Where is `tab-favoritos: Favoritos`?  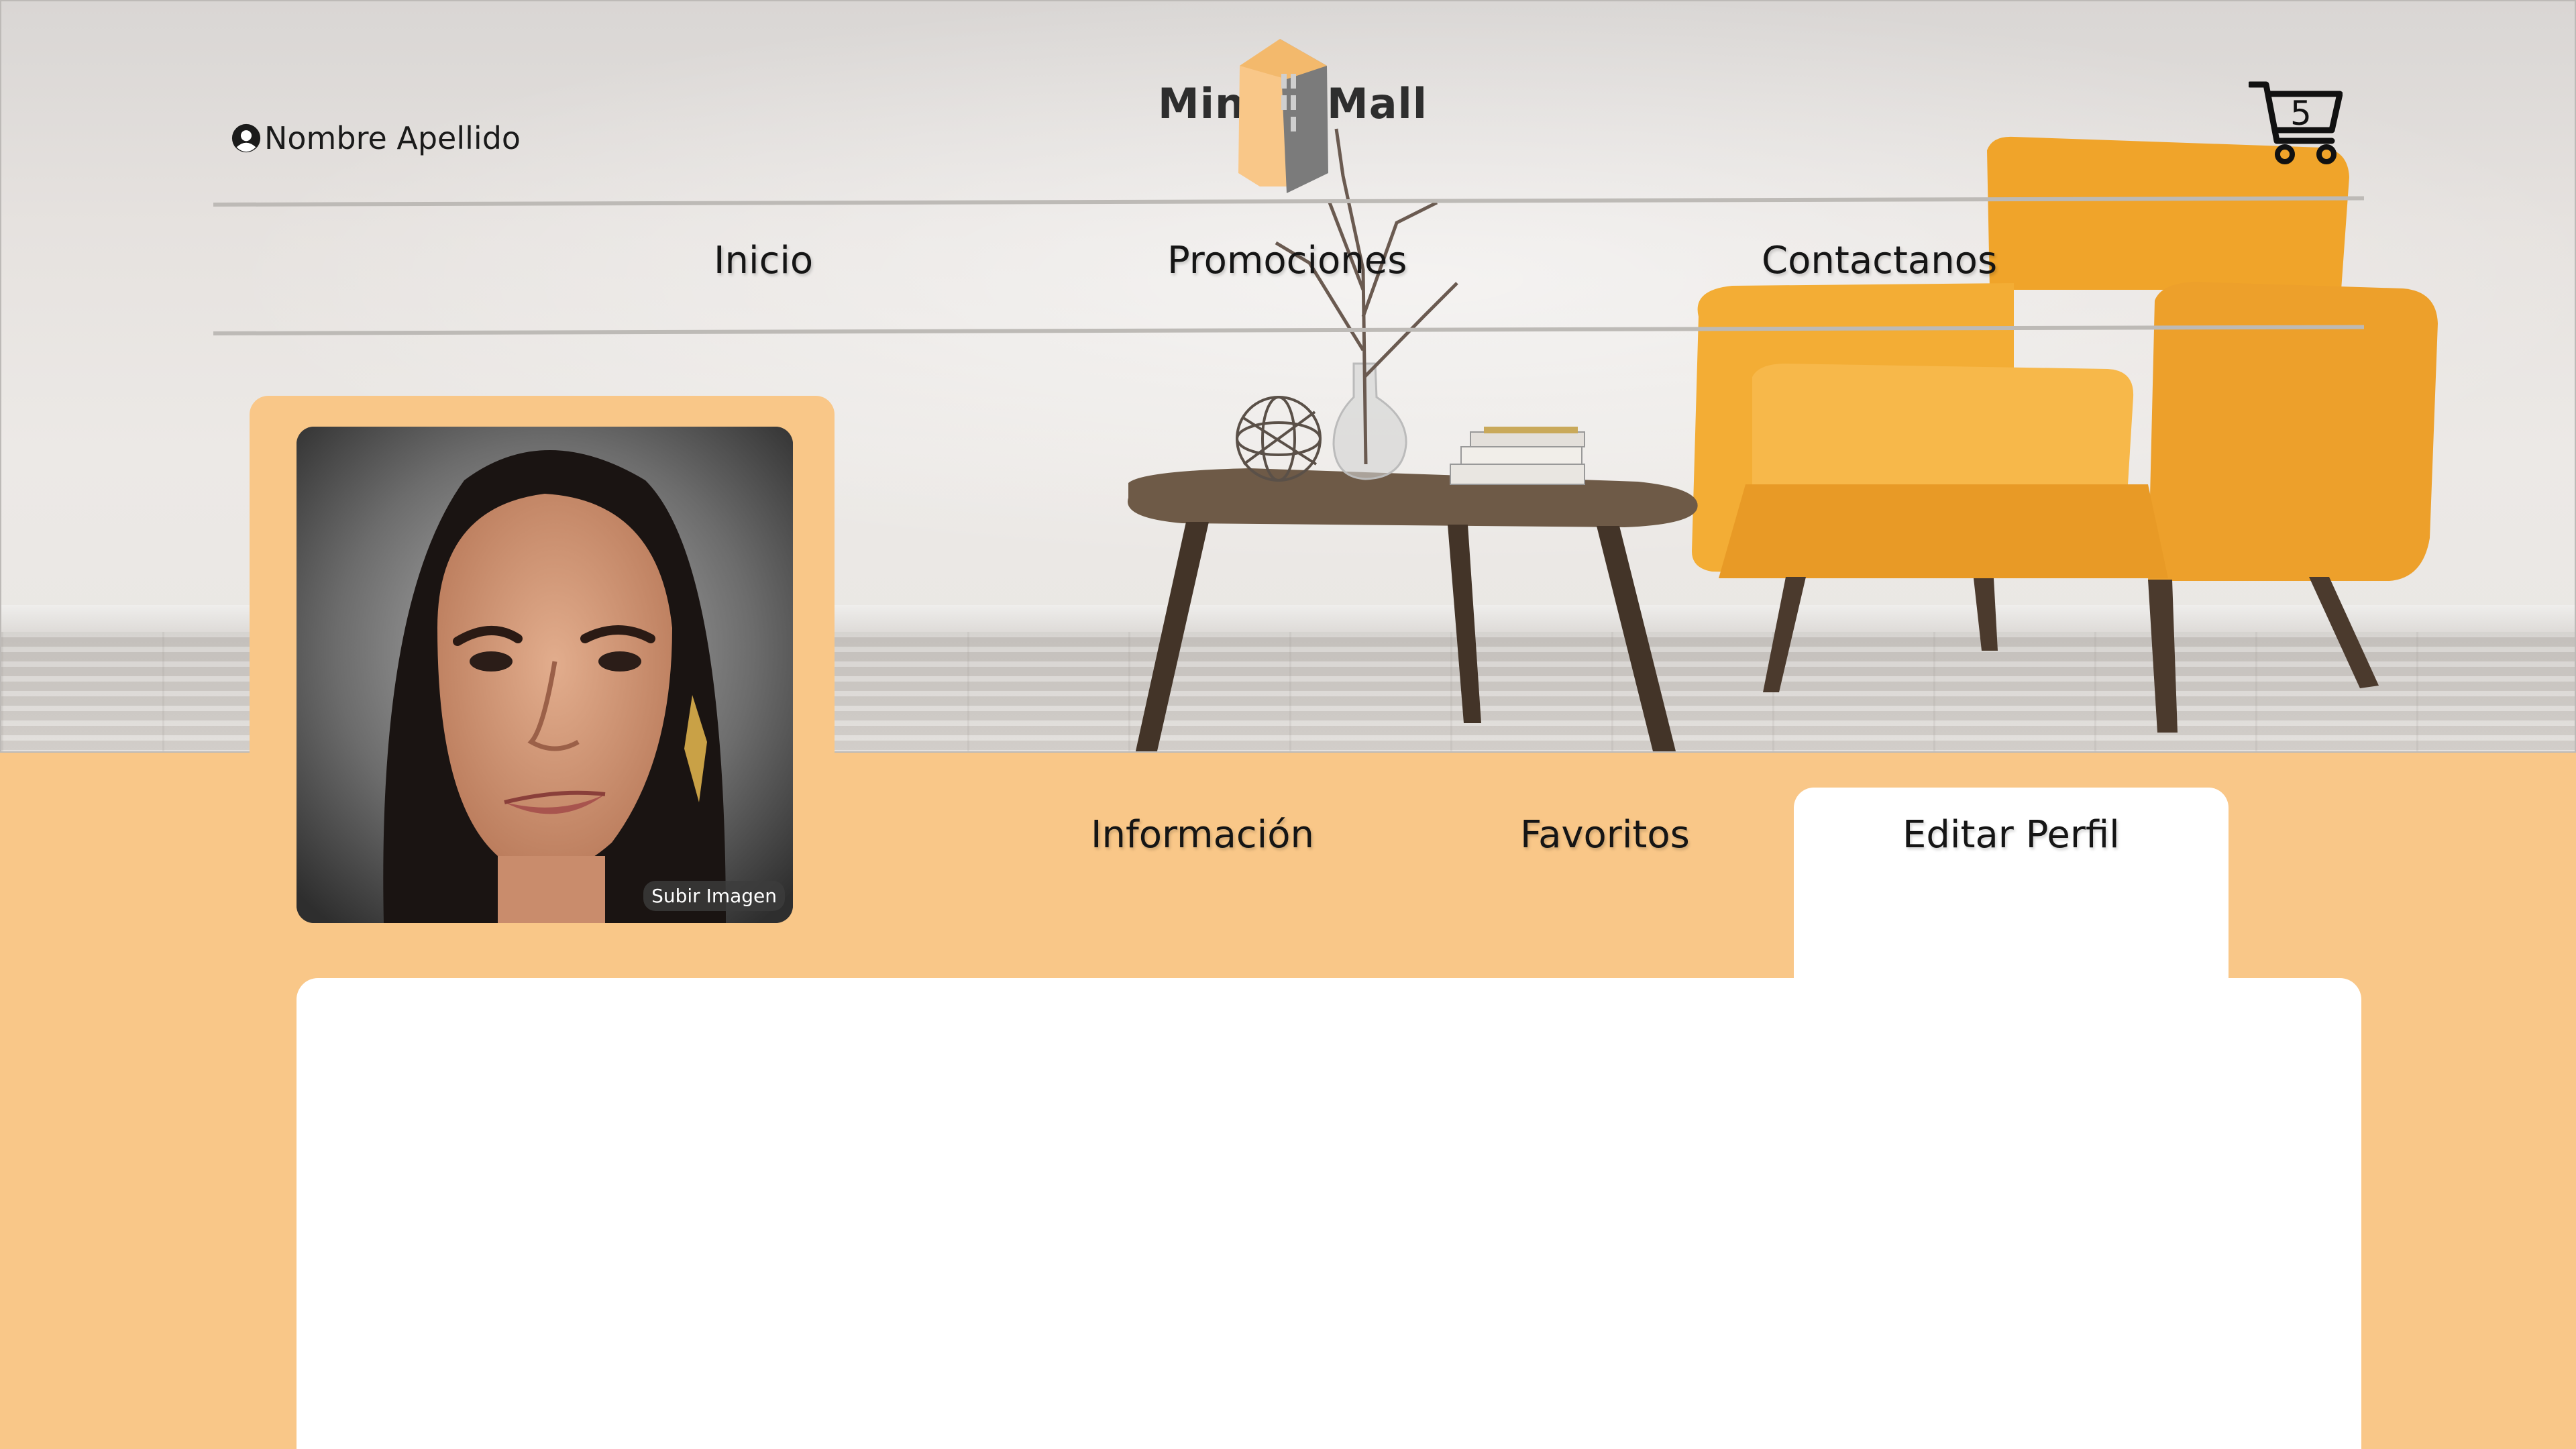
tab-favoritos: Favoritos is located at coordinates (1605, 835).